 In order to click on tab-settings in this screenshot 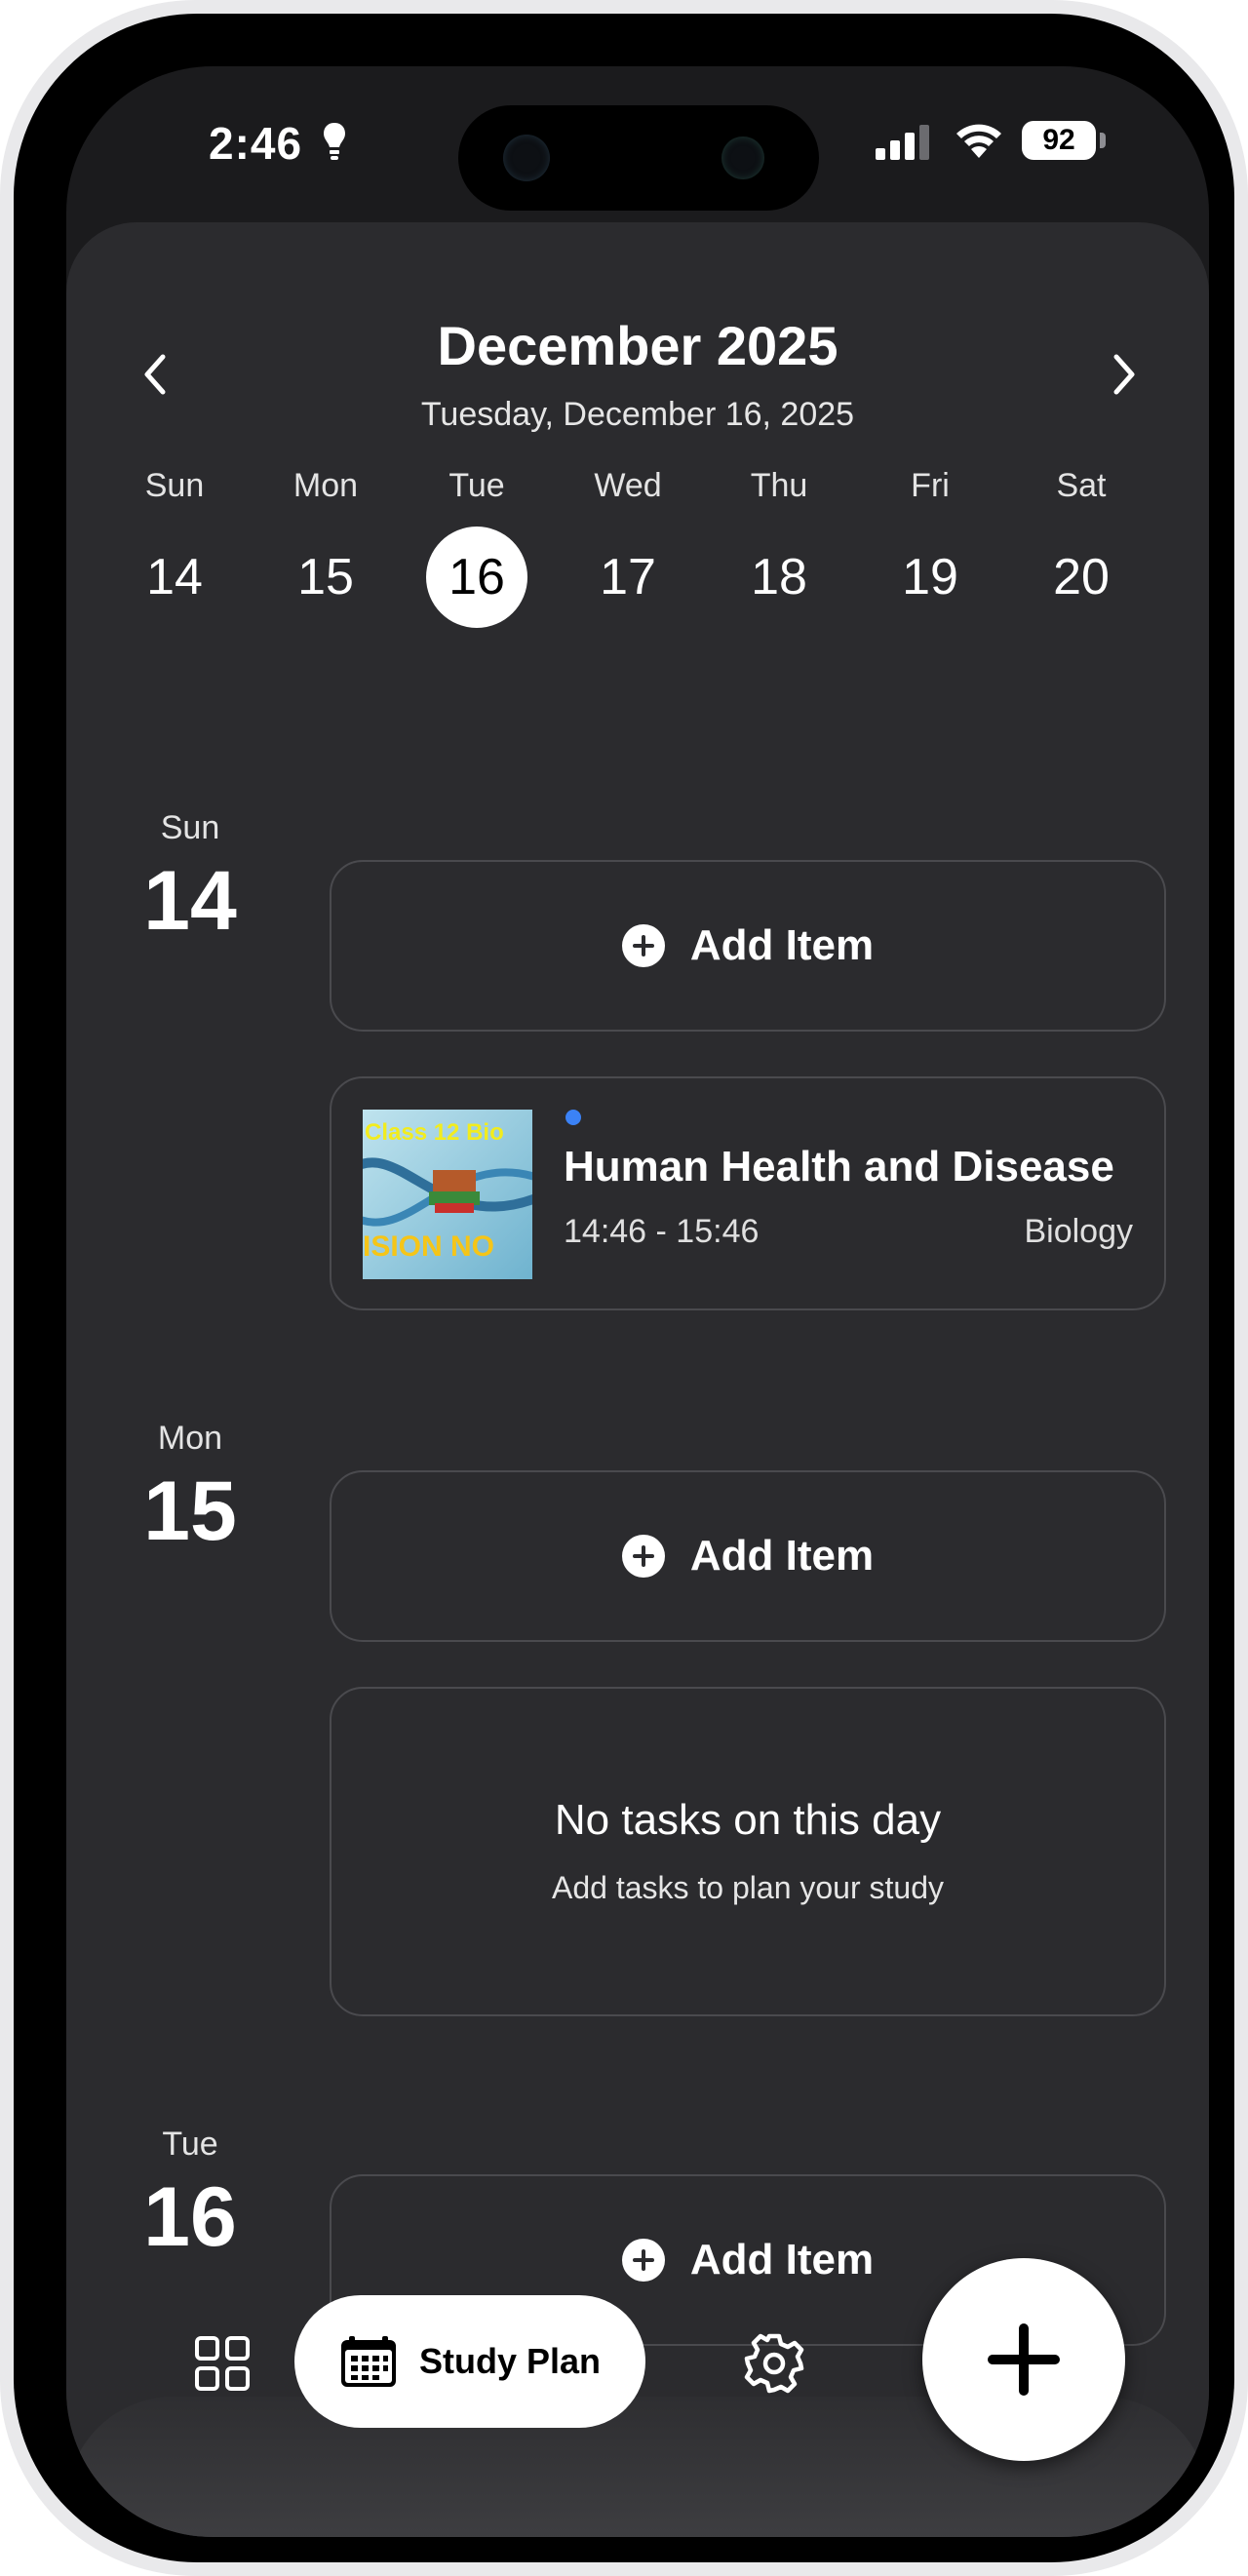, I will do `click(774, 2363)`.